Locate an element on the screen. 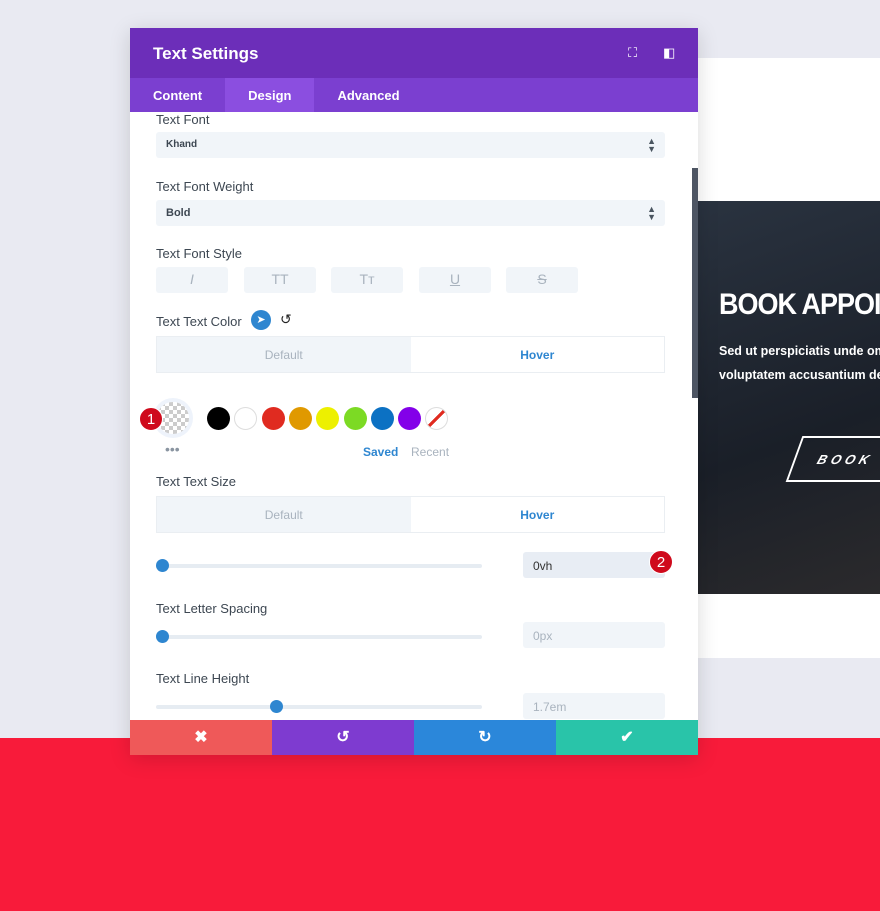  undo-button: ↺ is located at coordinates (343, 737).